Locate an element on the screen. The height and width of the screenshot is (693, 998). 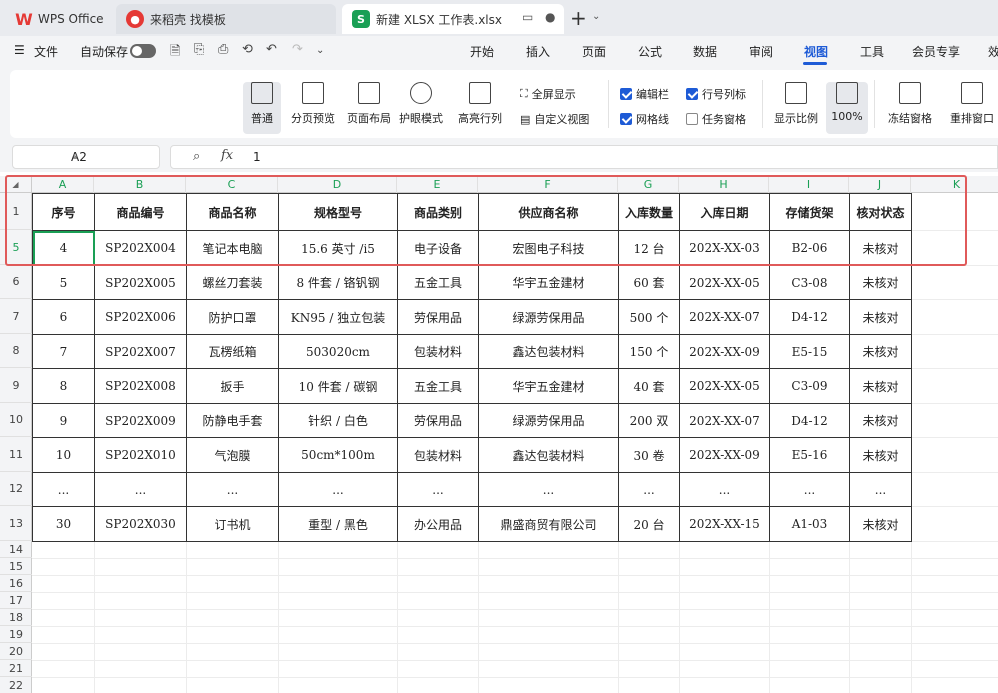
table-cell: 40 套 is located at coordinates (649, 386).